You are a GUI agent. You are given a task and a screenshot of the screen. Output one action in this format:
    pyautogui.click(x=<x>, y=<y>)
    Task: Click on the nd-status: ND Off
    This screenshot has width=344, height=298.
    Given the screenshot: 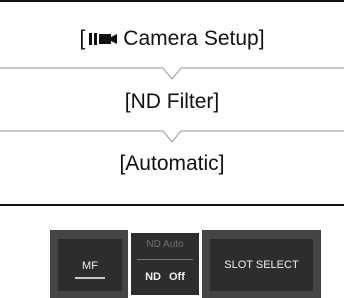 What is the action you would take?
    pyautogui.click(x=165, y=277)
    